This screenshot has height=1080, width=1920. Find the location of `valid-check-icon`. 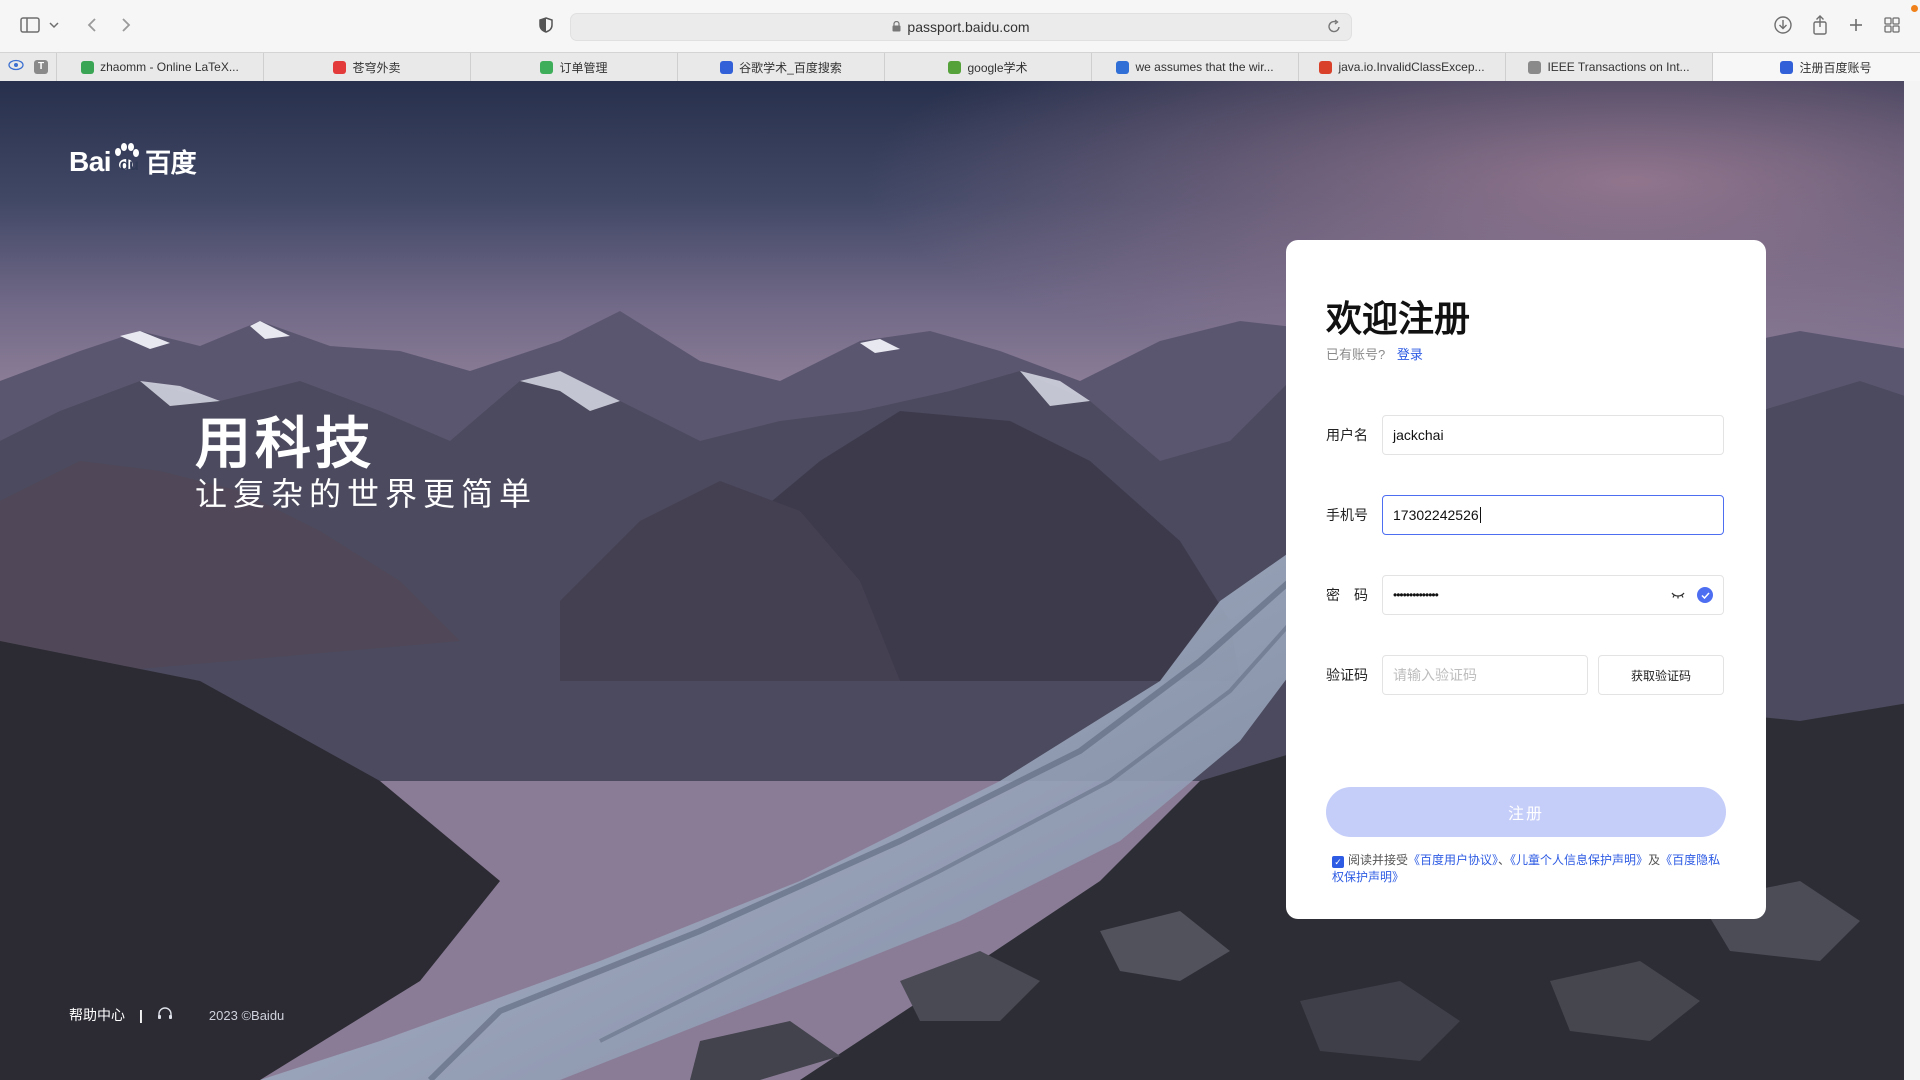

valid-check-icon is located at coordinates (1705, 595).